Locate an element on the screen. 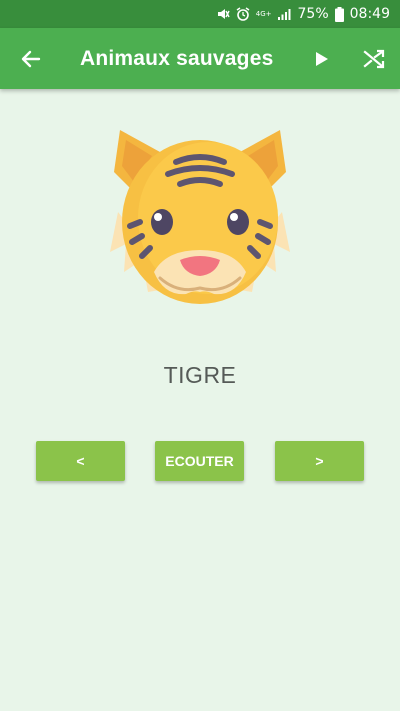  previous-button: < is located at coordinates (80, 461).